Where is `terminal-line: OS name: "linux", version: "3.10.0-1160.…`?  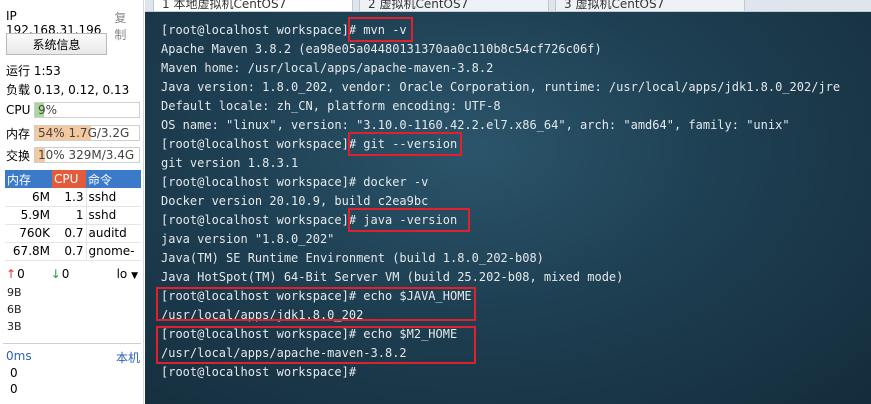
terminal-line: OS name: "linux", version: "3.10.0-1160.… is located at coordinates (475, 125).